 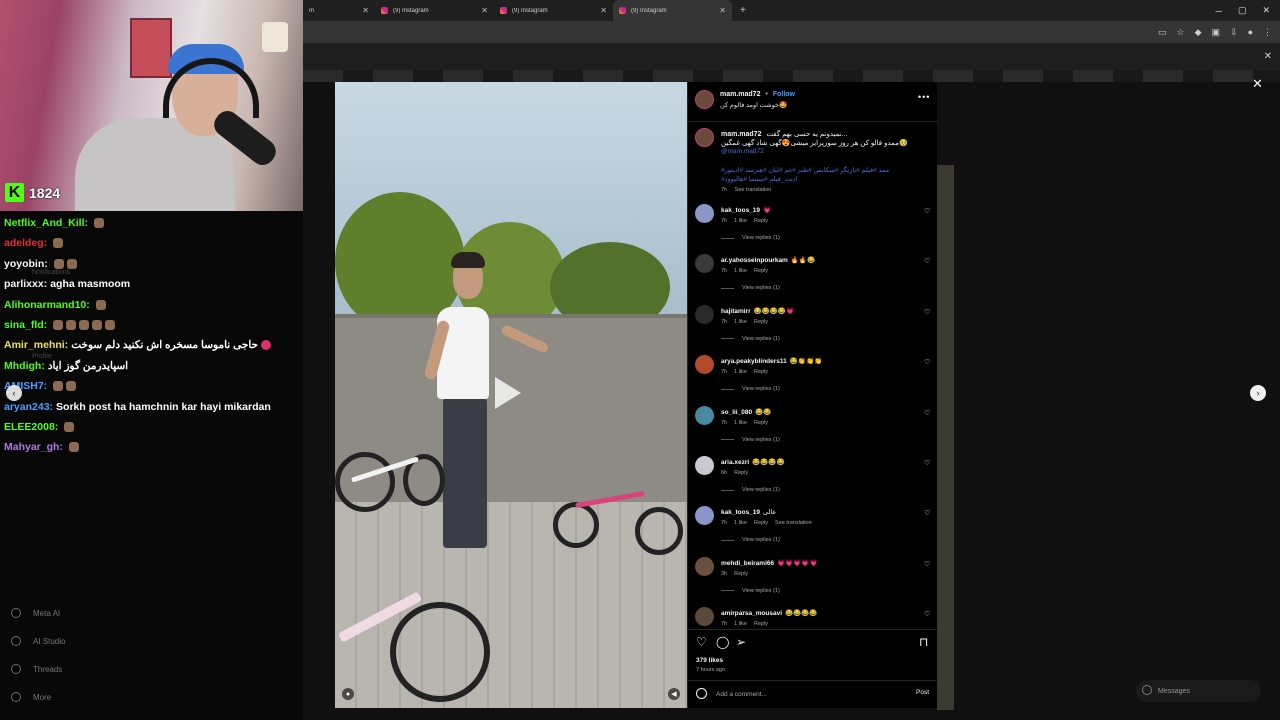 What do you see at coordinates (1162, 32) in the screenshot?
I see `cast-icon: ▭` at bounding box center [1162, 32].